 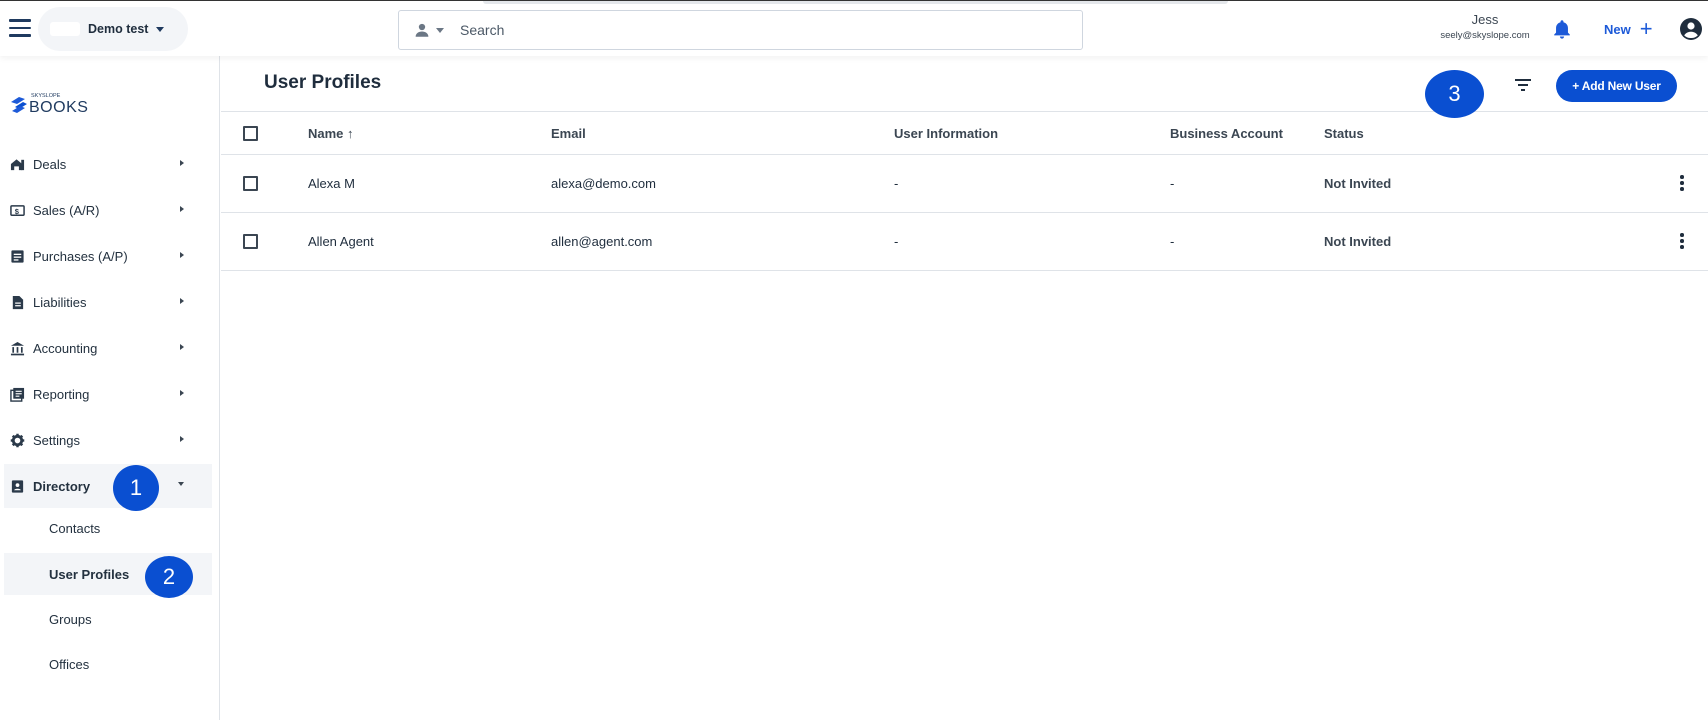 I want to click on sidebar-item-accounting: Accounting, so click(x=108, y=348).